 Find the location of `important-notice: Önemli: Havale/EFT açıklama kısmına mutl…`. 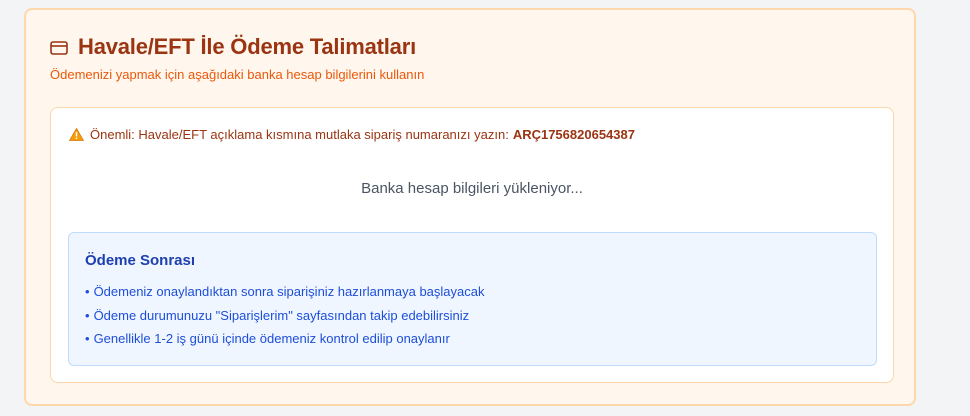

important-notice: Önemli: Havale/EFT açıklama kısmına mutl… is located at coordinates (351, 134).